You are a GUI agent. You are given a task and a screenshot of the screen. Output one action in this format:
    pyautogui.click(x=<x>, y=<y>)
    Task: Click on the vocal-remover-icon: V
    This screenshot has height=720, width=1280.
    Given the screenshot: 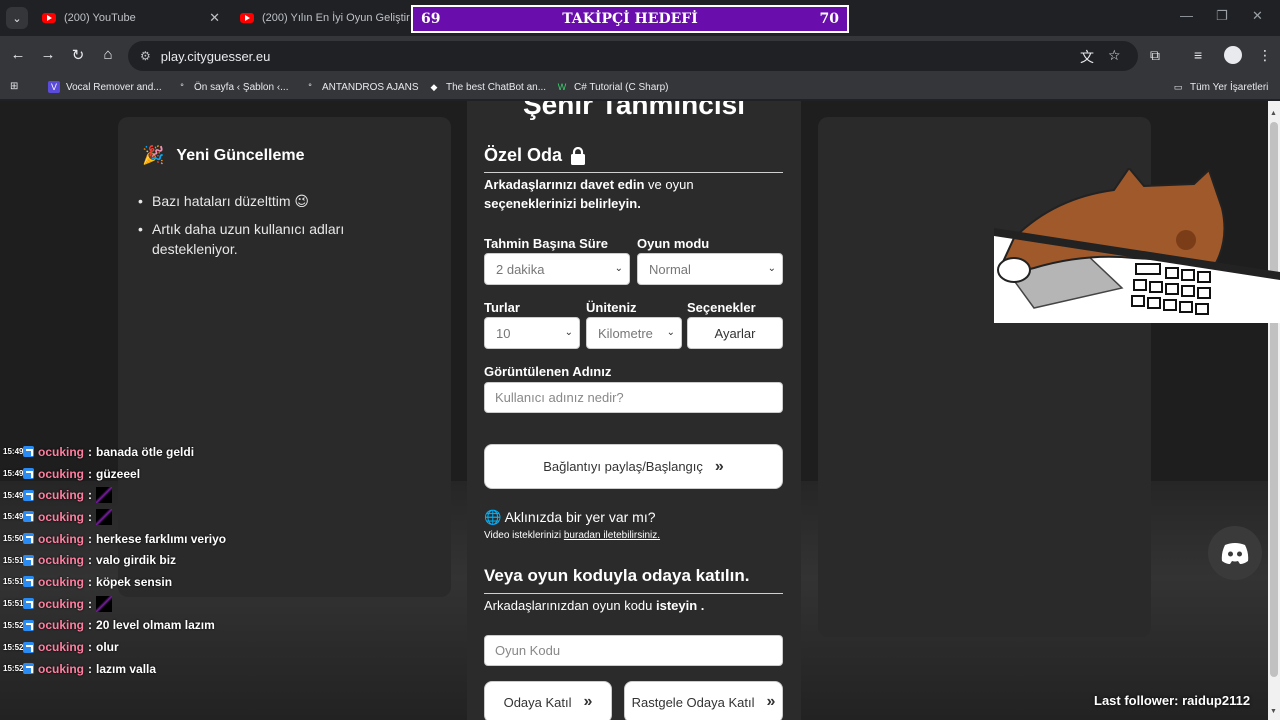 What is the action you would take?
    pyautogui.click(x=54, y=87)
    